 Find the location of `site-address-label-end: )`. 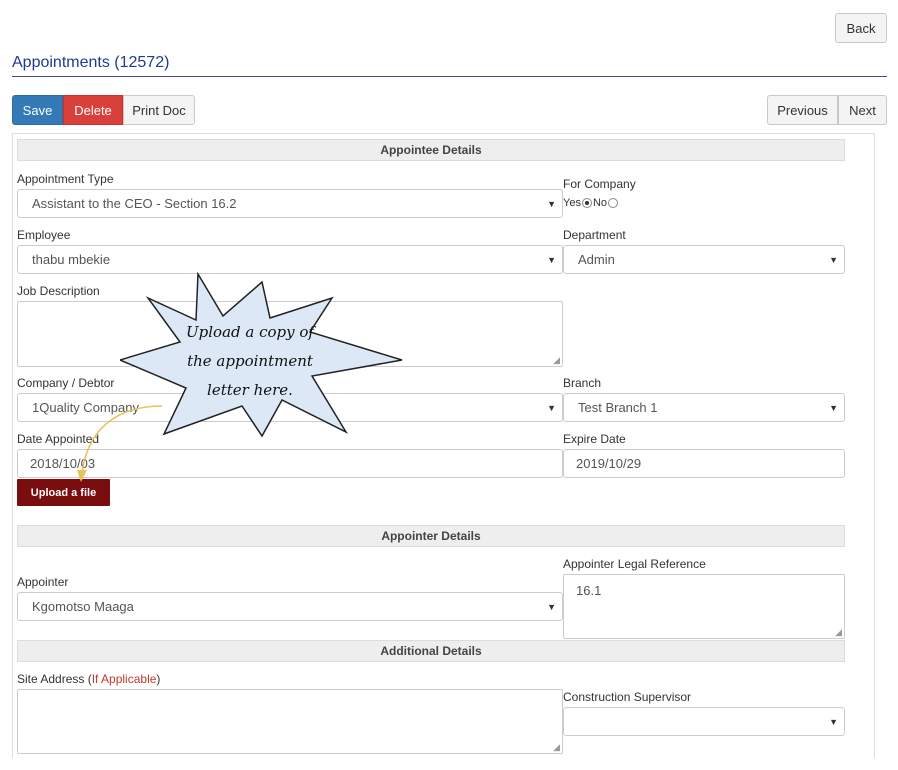

site-address-label-end: ) is located at coordinates (158, 679).